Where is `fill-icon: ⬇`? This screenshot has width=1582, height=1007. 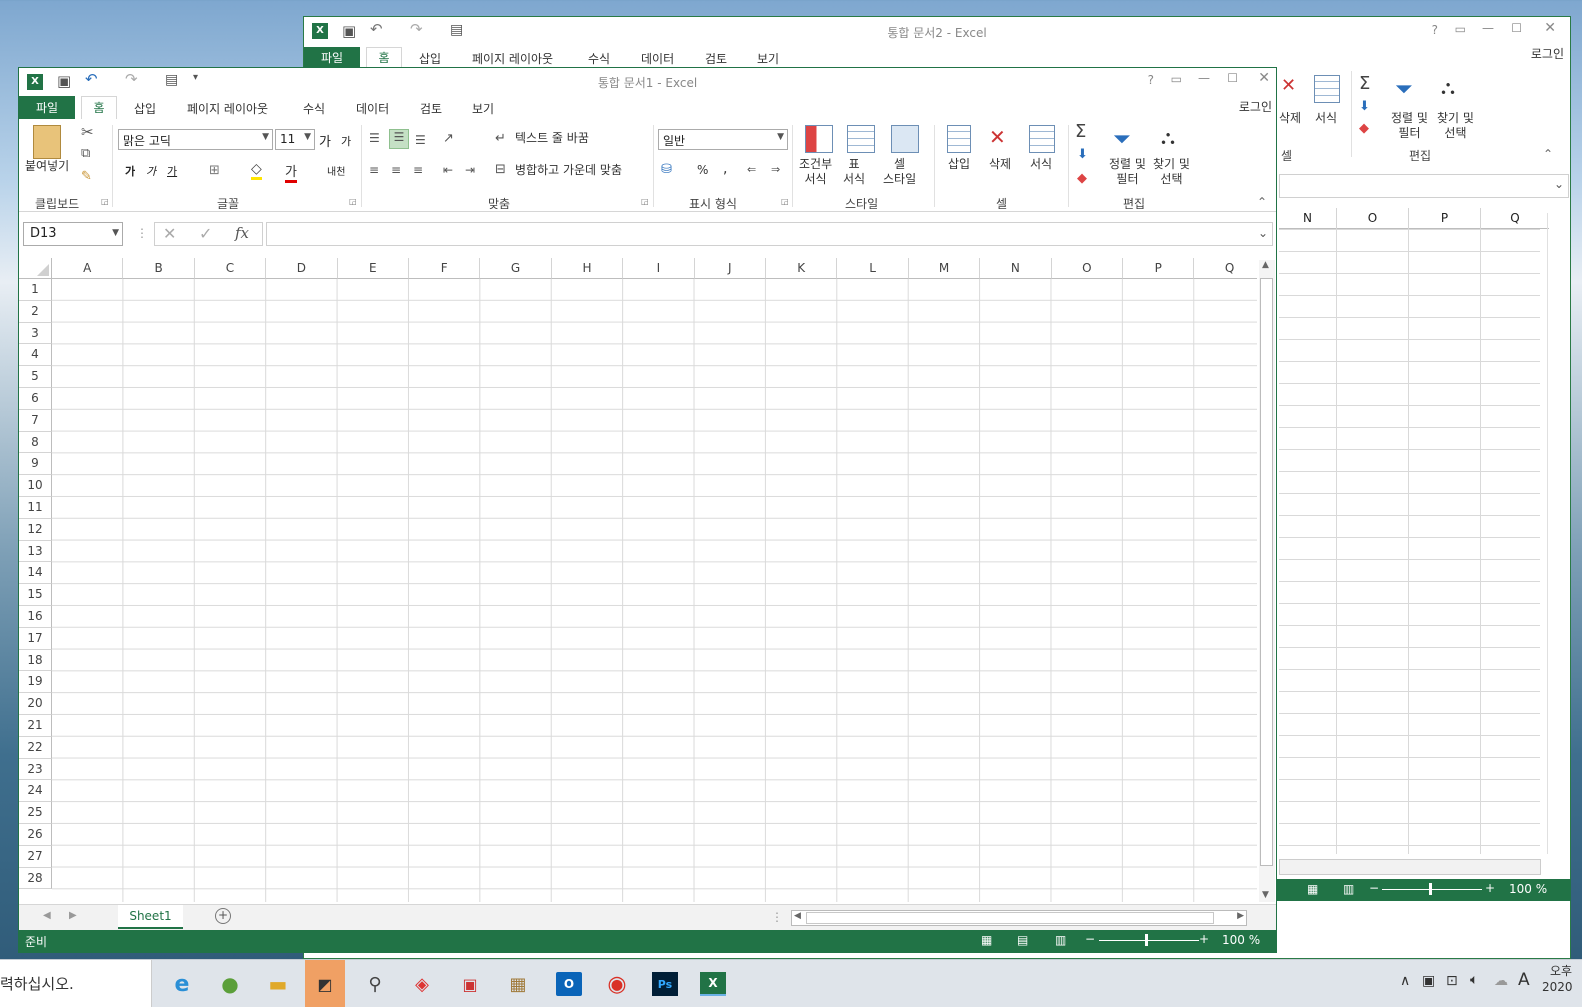 fill-icon: ⬇ is located at coordinates (1082, 154).